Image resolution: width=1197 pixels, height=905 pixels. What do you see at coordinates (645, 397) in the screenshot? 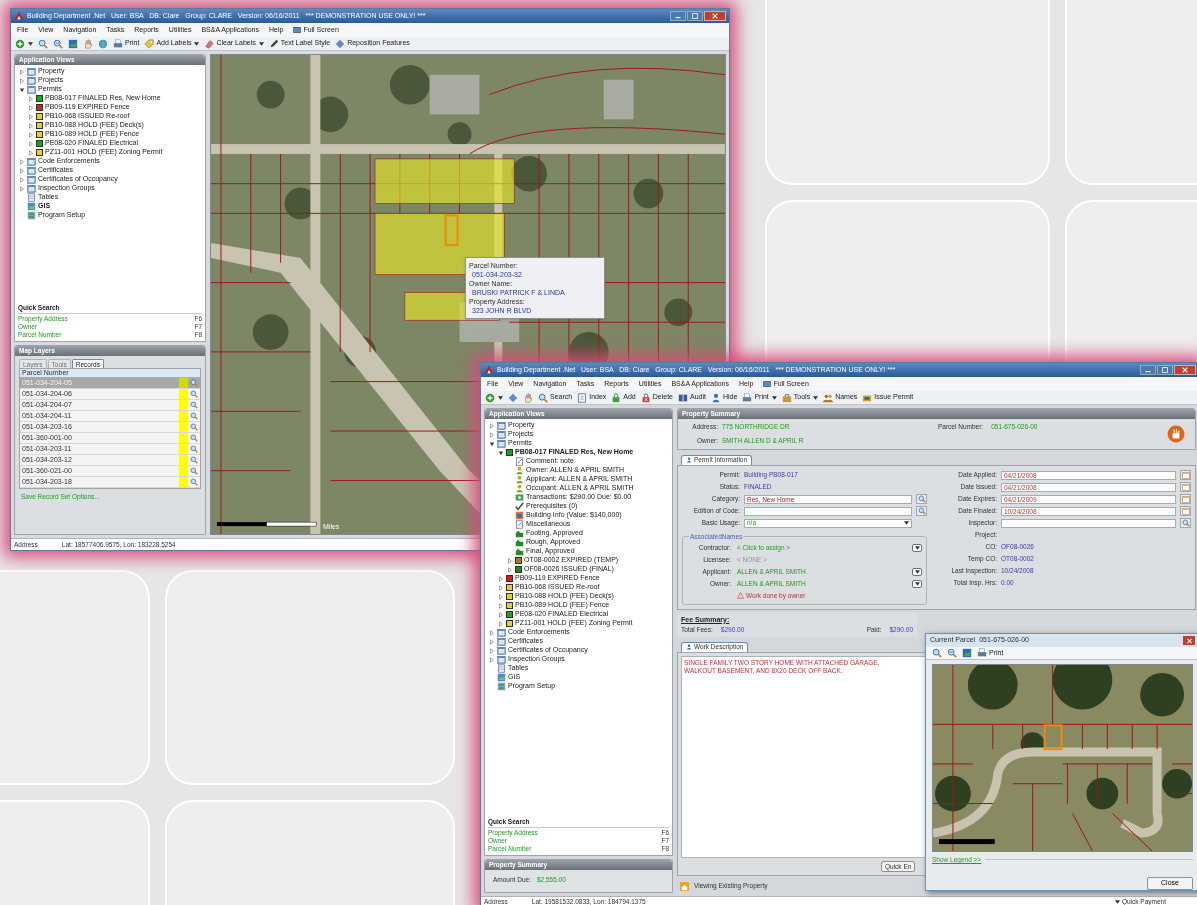
I see `padlock-x-icon` at bounding box center [645, 397].